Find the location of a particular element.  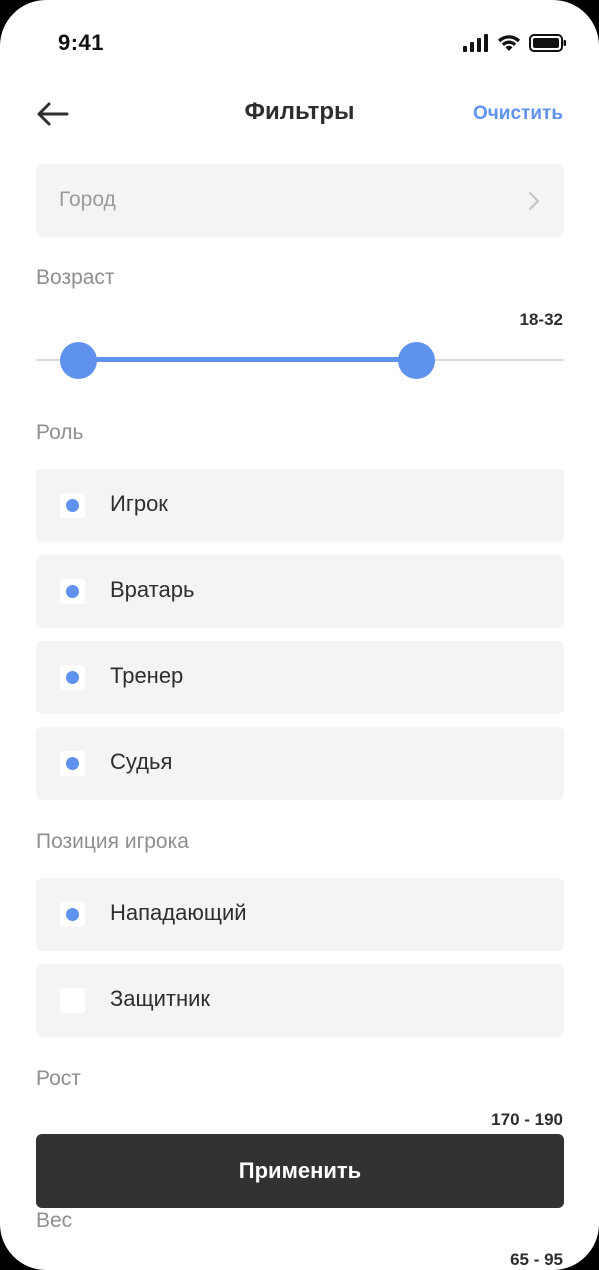

signal-icon is located at coordinates (475, 43).